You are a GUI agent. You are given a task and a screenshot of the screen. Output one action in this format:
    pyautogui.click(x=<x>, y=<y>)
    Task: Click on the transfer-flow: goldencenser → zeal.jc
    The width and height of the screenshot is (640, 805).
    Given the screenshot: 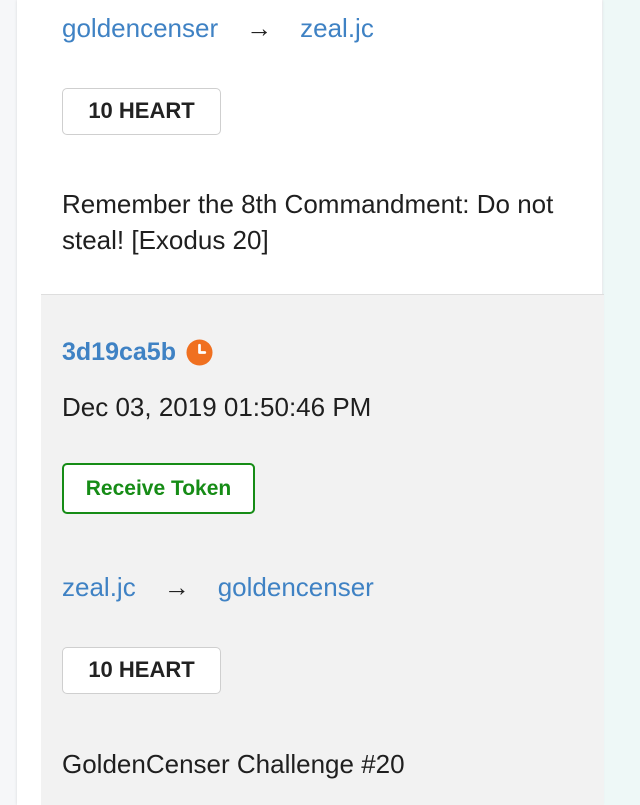 What is the action you would take?
    pyautogui.click(x=218, y=28)
    